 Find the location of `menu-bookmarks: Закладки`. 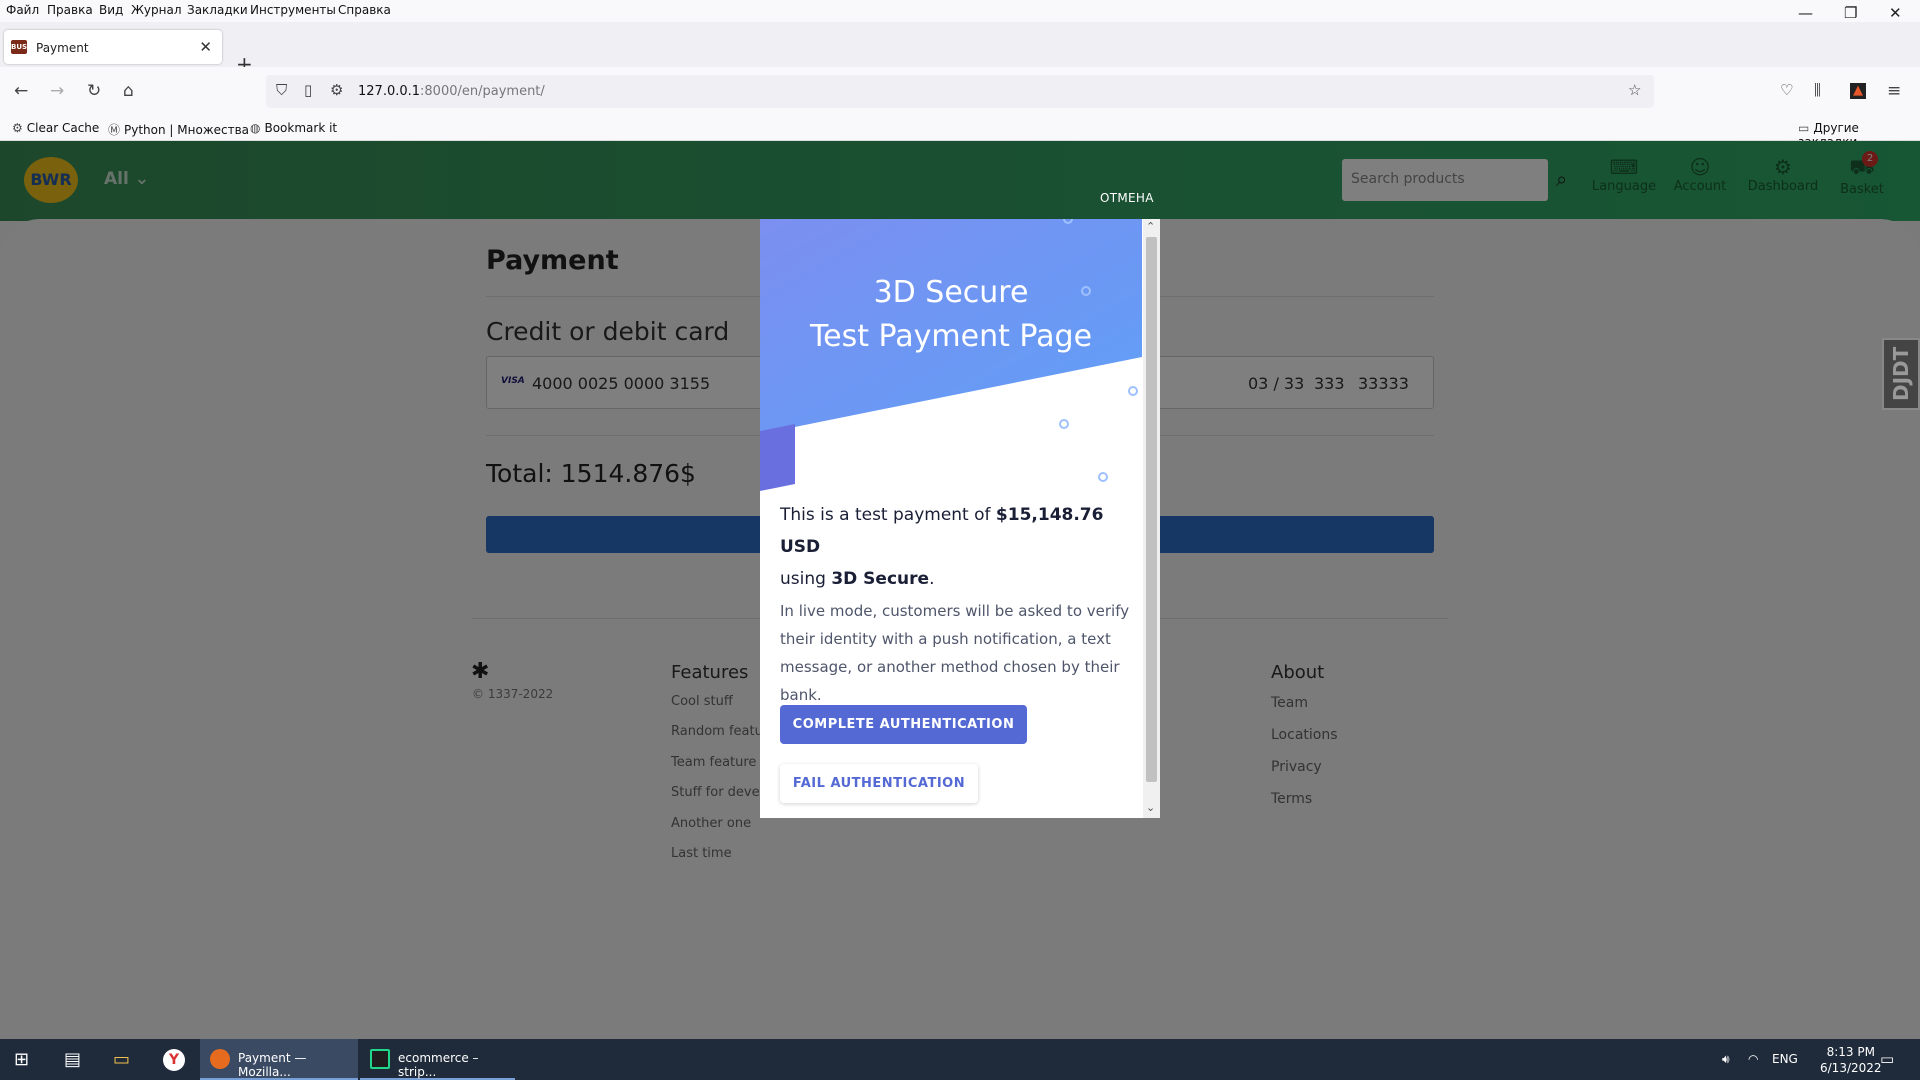

menu-bookmarks: Закладки is located at coordinates (217, 10).